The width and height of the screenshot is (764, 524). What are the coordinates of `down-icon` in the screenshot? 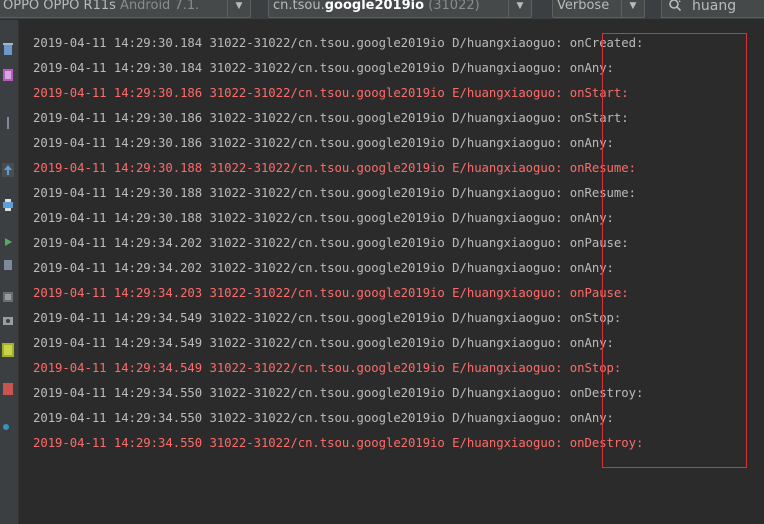 It's located at (8, 265).